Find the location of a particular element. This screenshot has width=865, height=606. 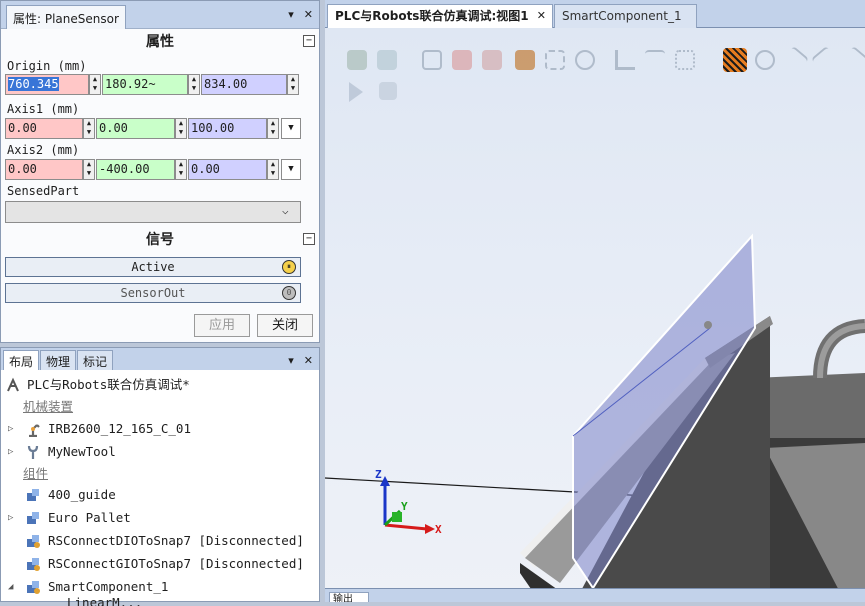

origin-z-stepper: ▲ ▼ is located at coordinates (293, 84).